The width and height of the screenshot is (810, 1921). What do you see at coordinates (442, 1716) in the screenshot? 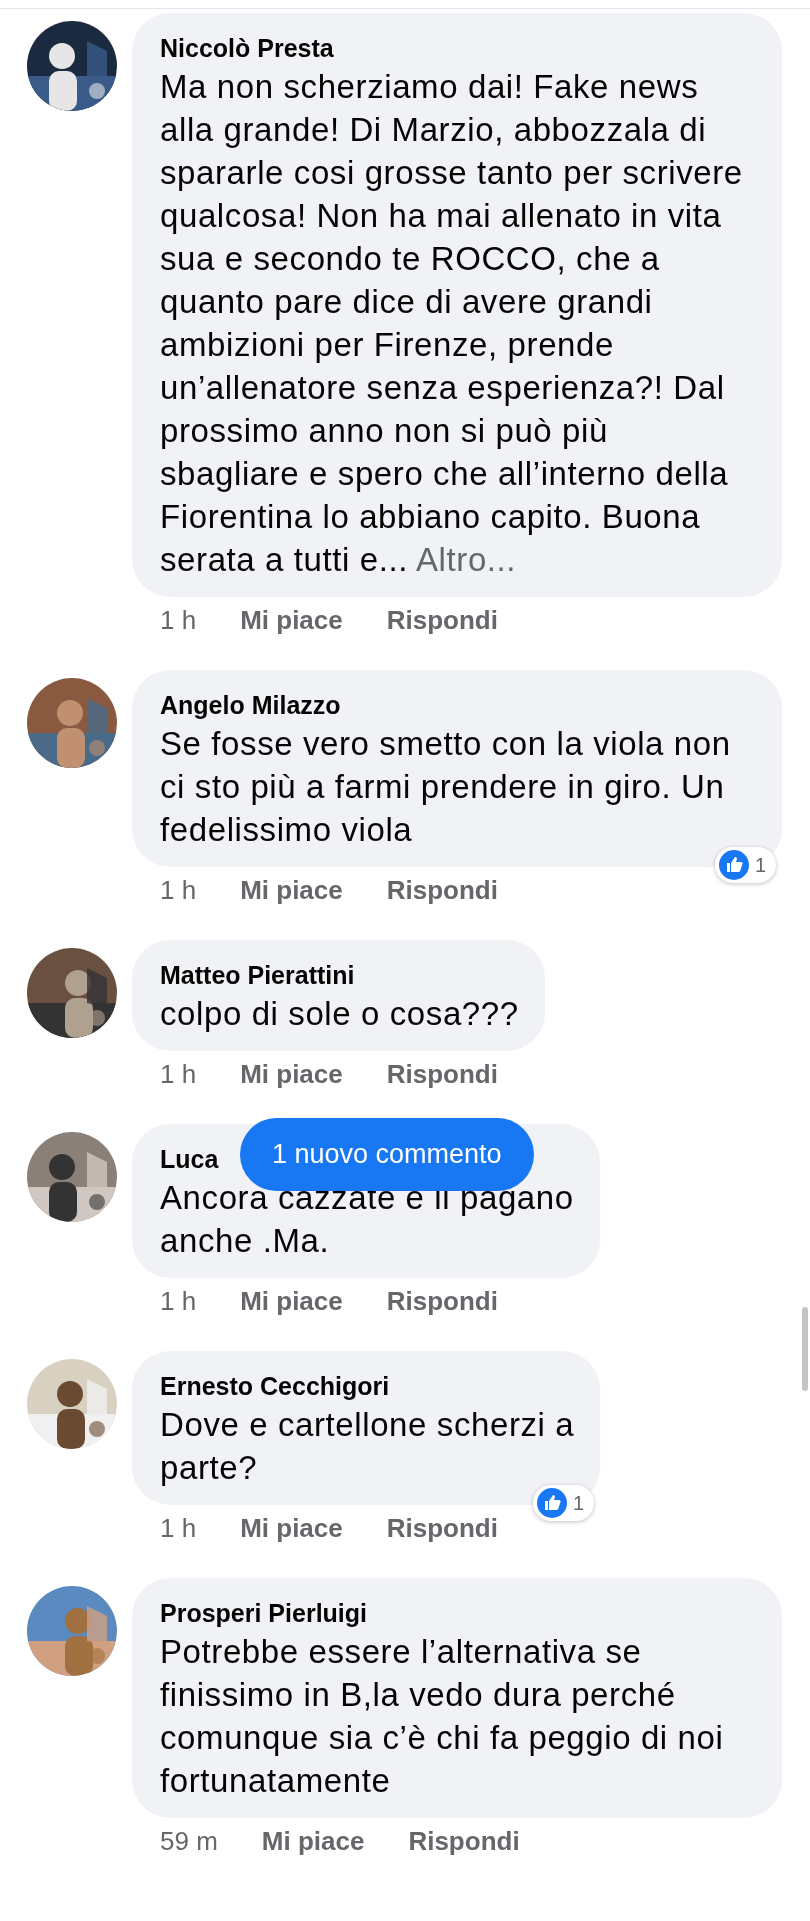
I see `comment-text: Potrebbe essere l’alternativa se finissimo in B,la vedo dura perché comunque sia c’è chi fa peggio di noi fortunatamente` at bounding box center [442, 1716].